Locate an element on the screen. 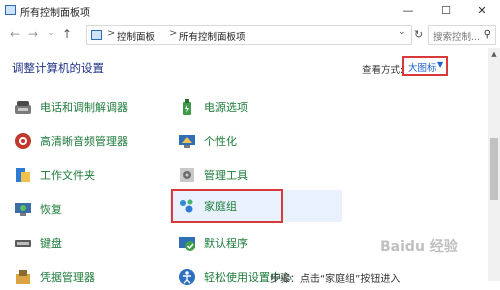 This screenshot has width=500, height=290. view-by-dropdown: 大图标 ▼ is located at coordinates (425, 66).